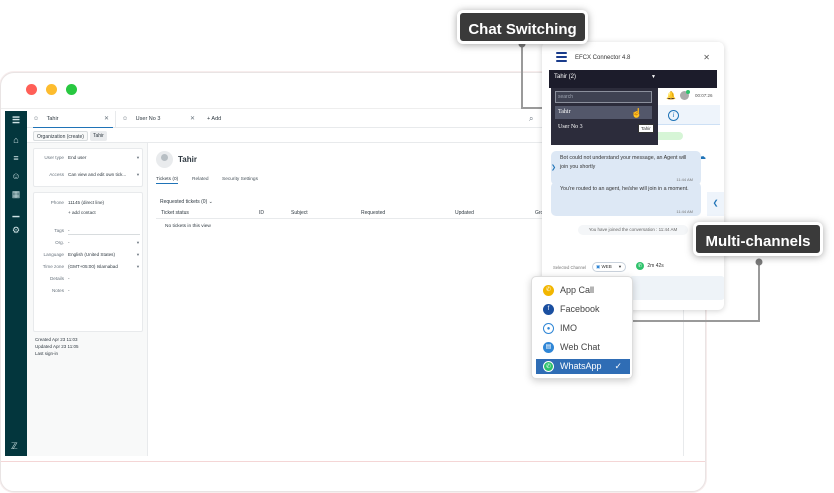 This screenshot has height=493, width=834. I want to click on updated-date: Updated Apr 23 11:05, so click(57, 346).